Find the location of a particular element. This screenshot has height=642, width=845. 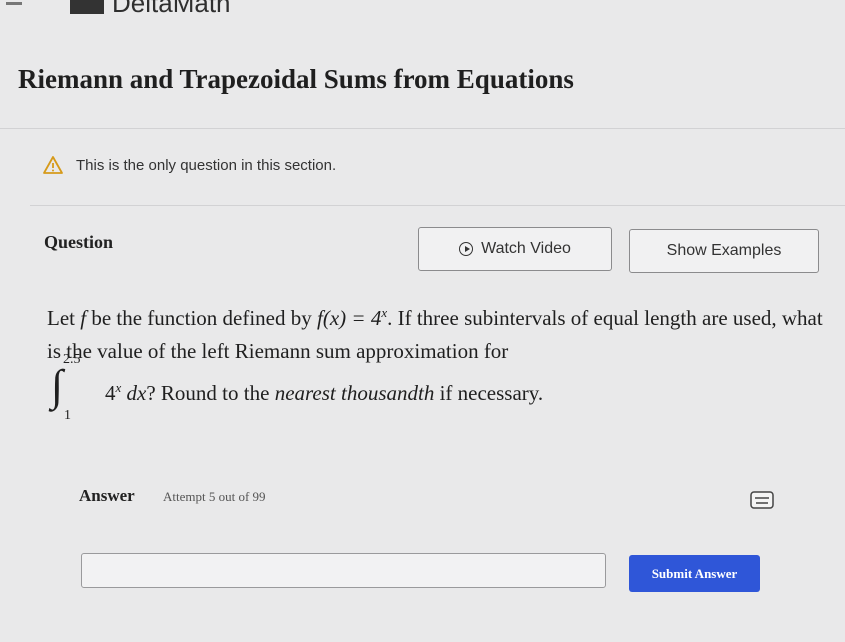

answer-label: Answer is located at coordinates (107, 495).